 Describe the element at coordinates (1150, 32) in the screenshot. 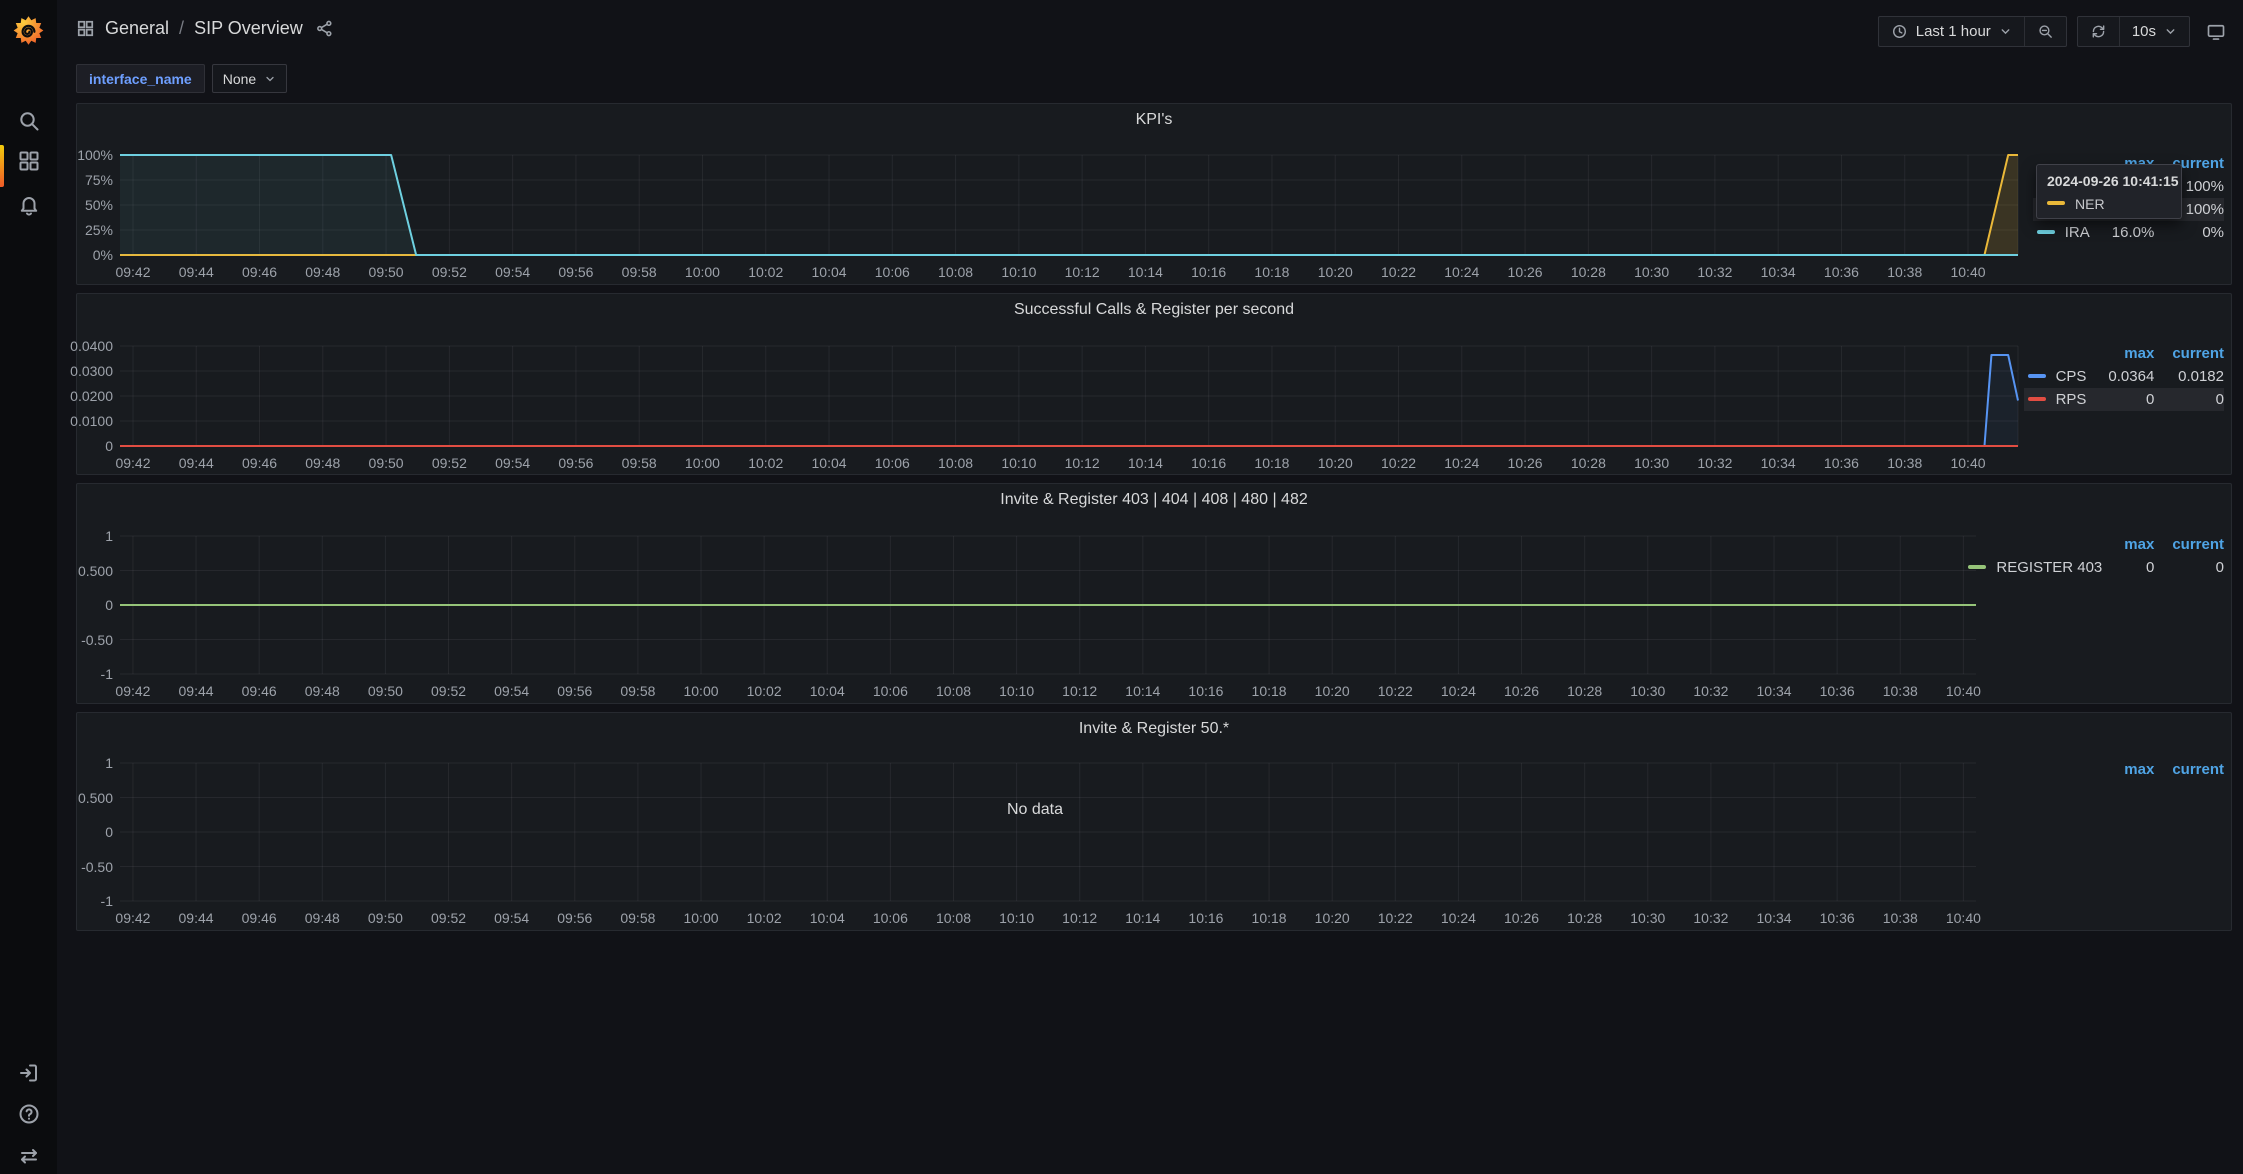

I see `top-nav: General / SIP Overview Last 1 hour 10s` at that location.